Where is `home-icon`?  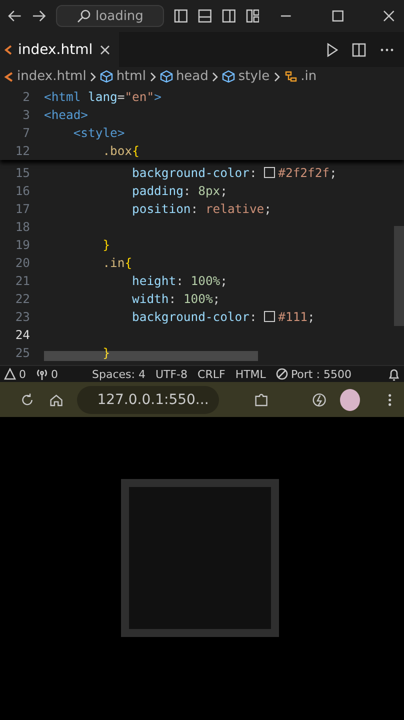
home-icon is located at coordinates (56, 400).